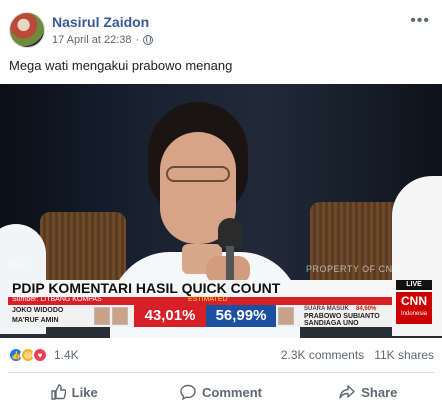 The height and width of the screenshot is (411, 442). I want to click on comments-count: 2.3K comments, so click(322, 355).